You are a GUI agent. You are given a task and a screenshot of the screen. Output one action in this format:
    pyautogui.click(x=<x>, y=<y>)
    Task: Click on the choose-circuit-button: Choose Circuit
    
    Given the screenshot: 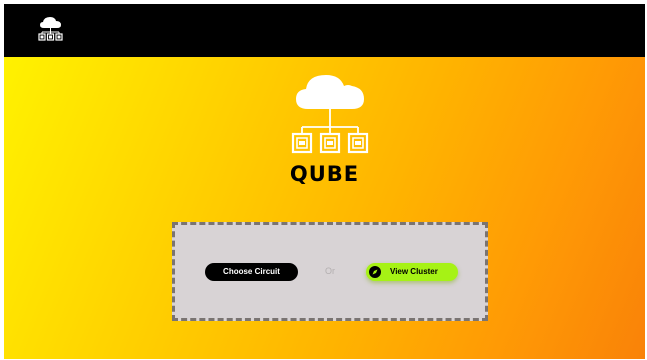 What is the action you would take?
    pyautogui.click(x=251, y=272)
    